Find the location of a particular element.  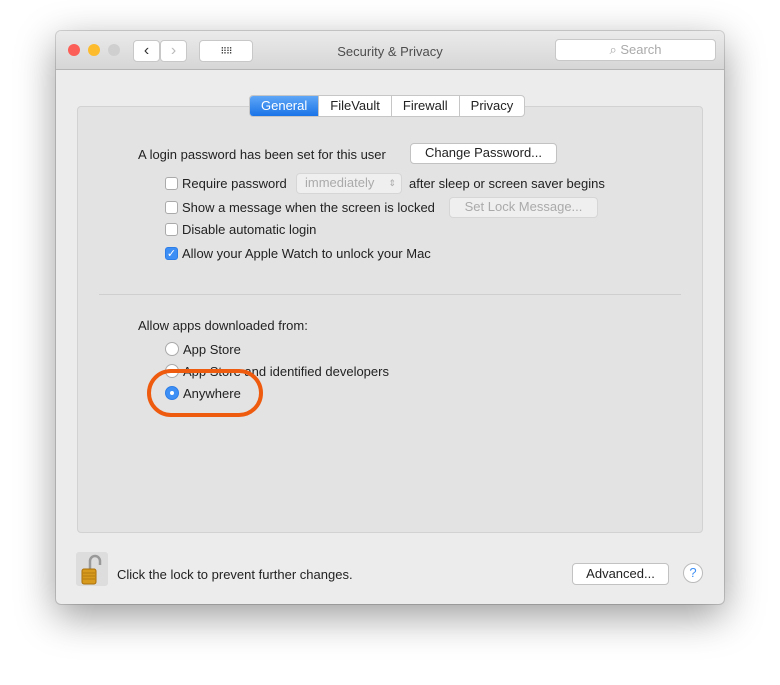

radio-app-store-label: App Store is located at coordinates (212, 349).